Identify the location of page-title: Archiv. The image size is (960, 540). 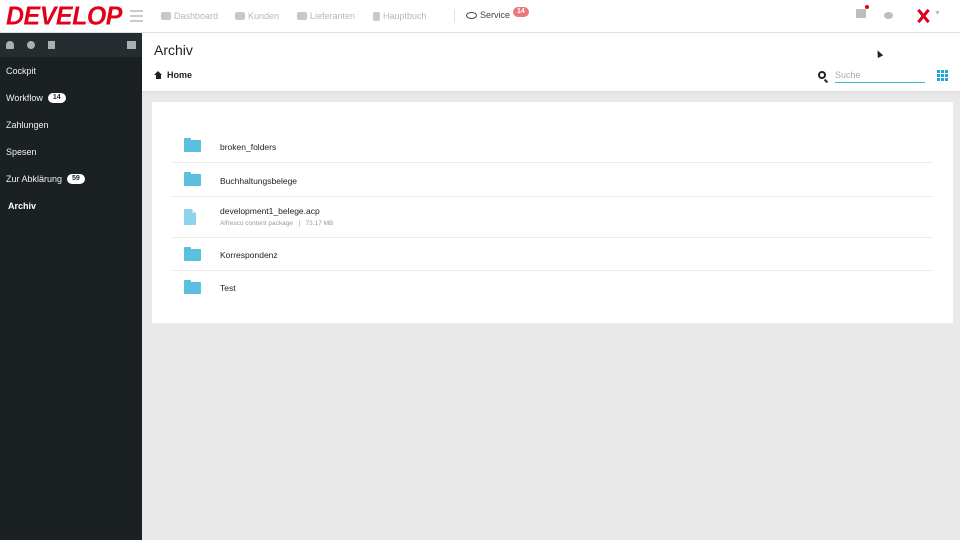
(173, 50).